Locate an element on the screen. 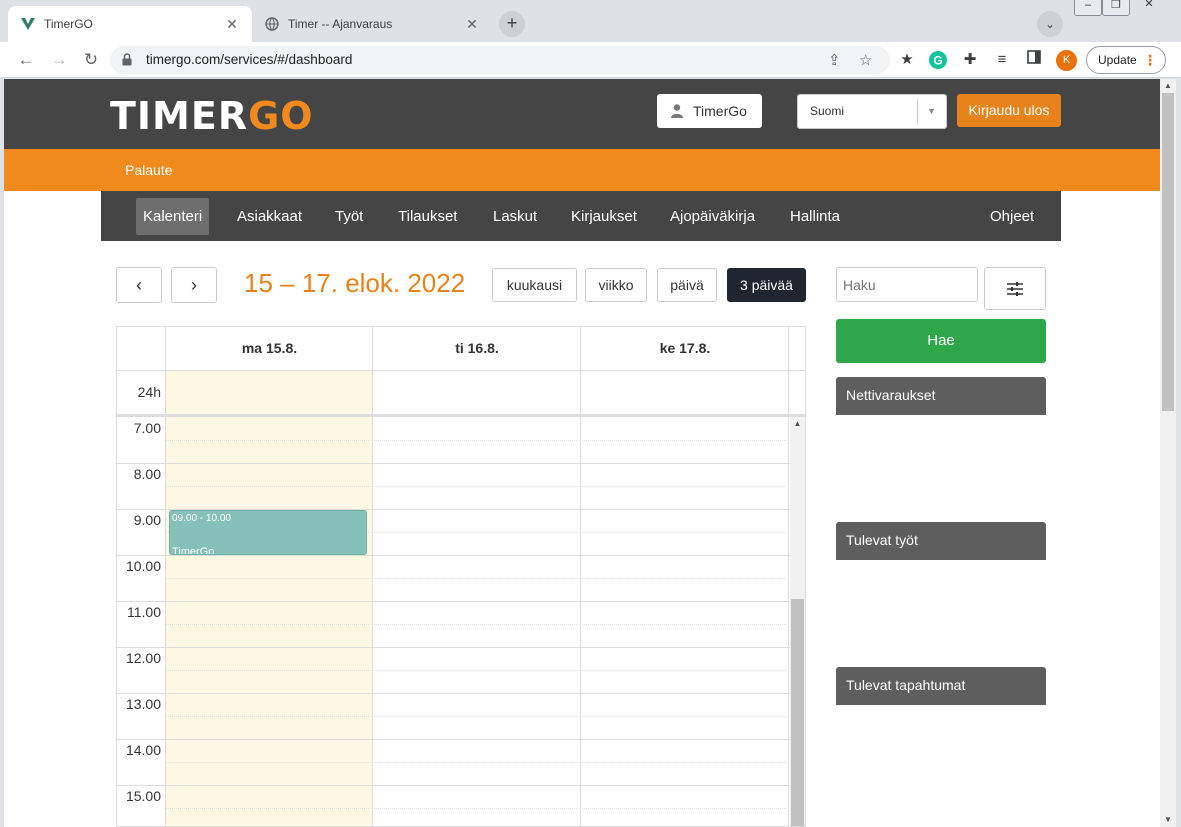 The height and width of the screenshot is (827, 1181). calendar-scrollbar: ▲ is located at coordinates (797, 621).